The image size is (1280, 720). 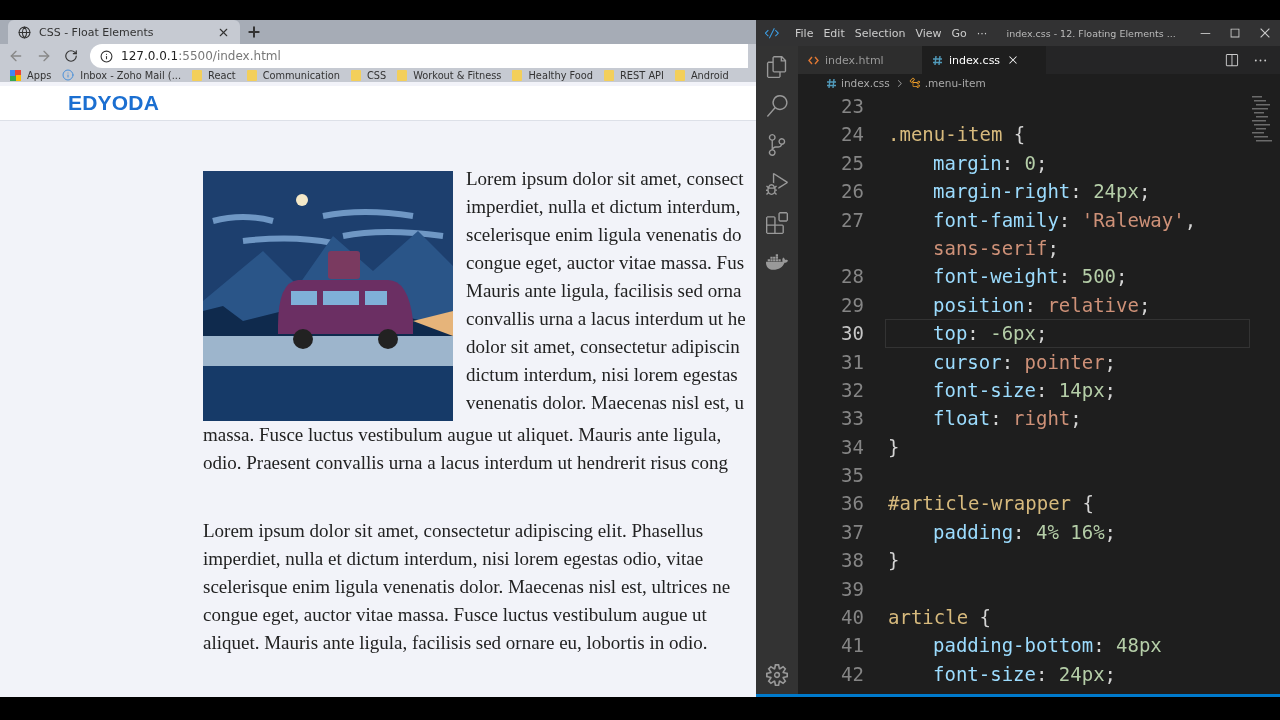 I want to click on site-logo: EDYODA, so click(x=114, y=103).